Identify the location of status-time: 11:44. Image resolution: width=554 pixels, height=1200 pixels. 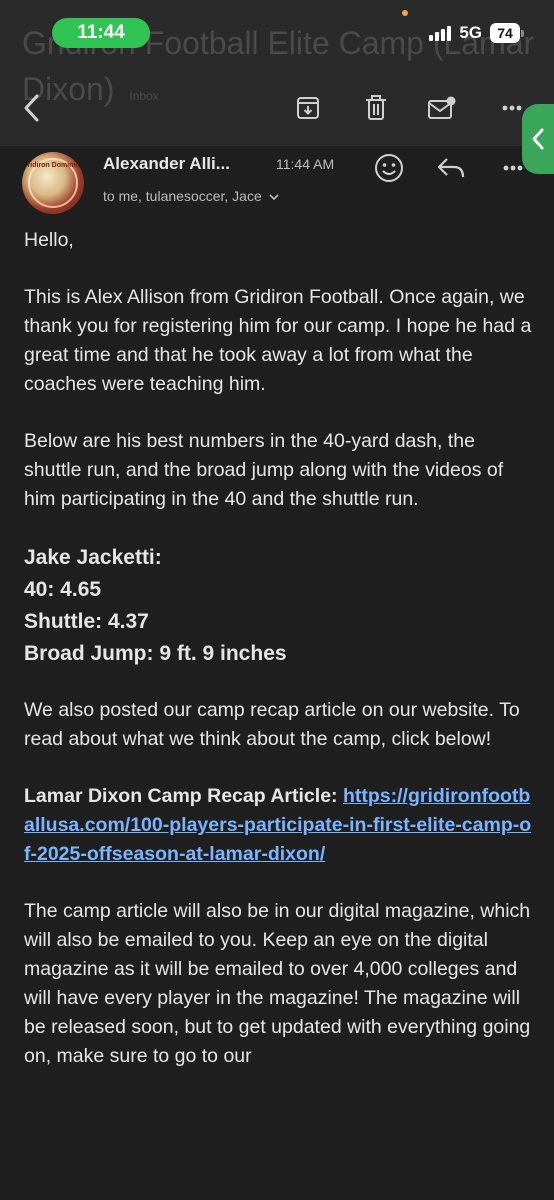
(101, 33).